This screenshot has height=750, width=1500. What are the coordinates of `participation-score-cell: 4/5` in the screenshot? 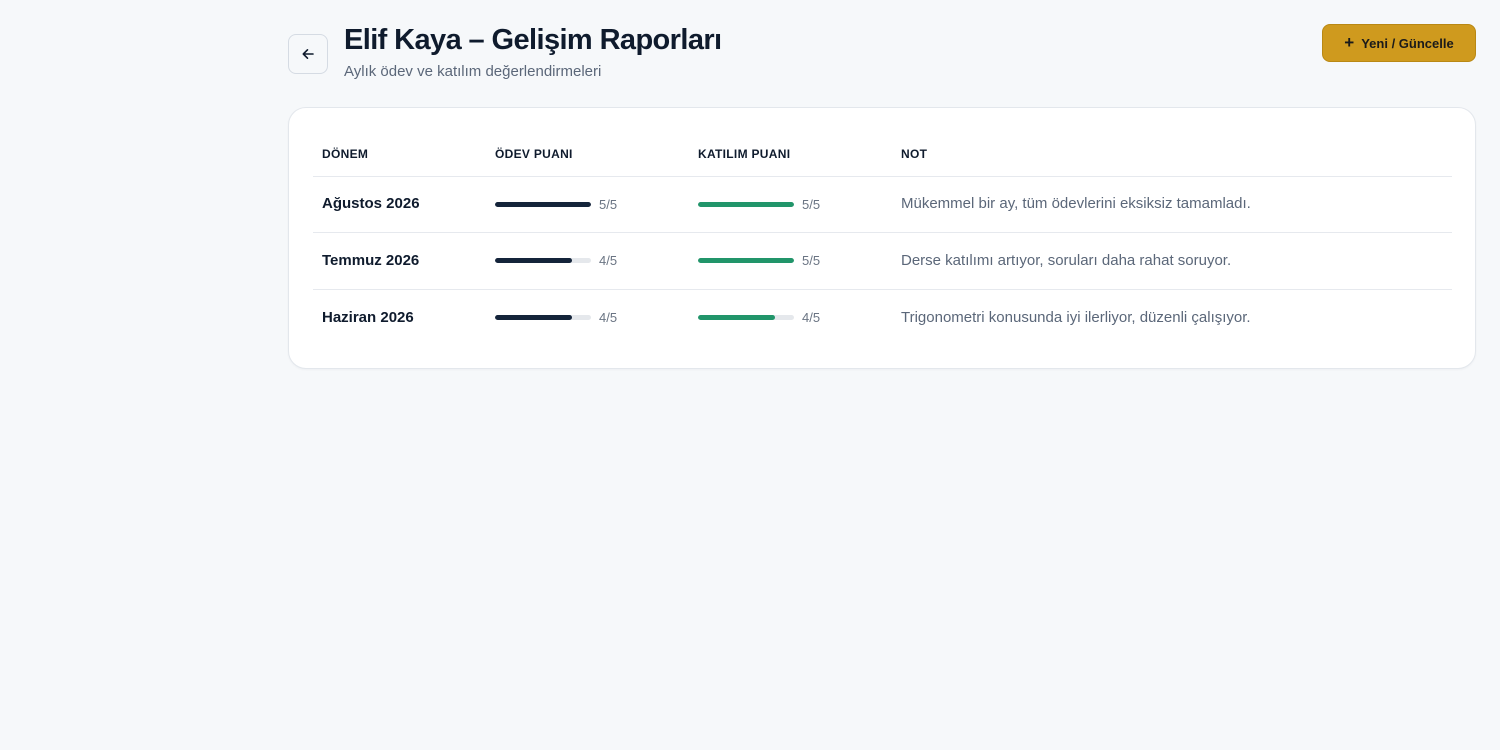 It's located at (790, 317).